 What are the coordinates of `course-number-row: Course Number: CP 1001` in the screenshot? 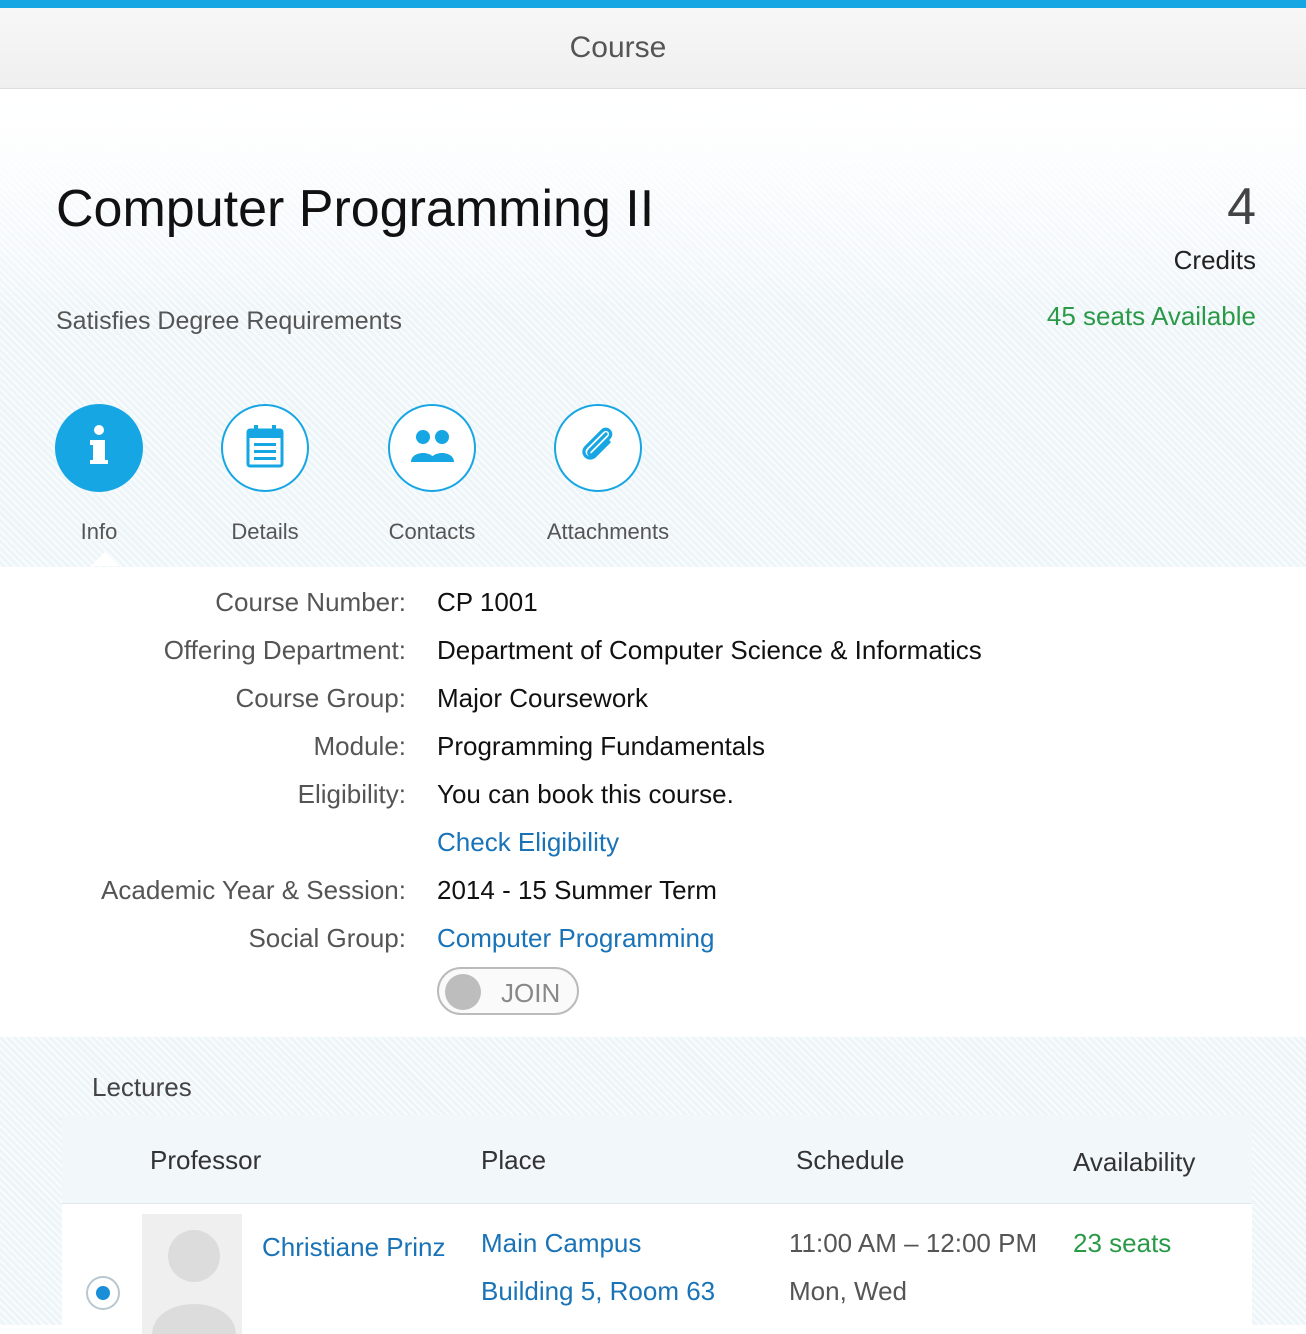 It's located at (653, 607).